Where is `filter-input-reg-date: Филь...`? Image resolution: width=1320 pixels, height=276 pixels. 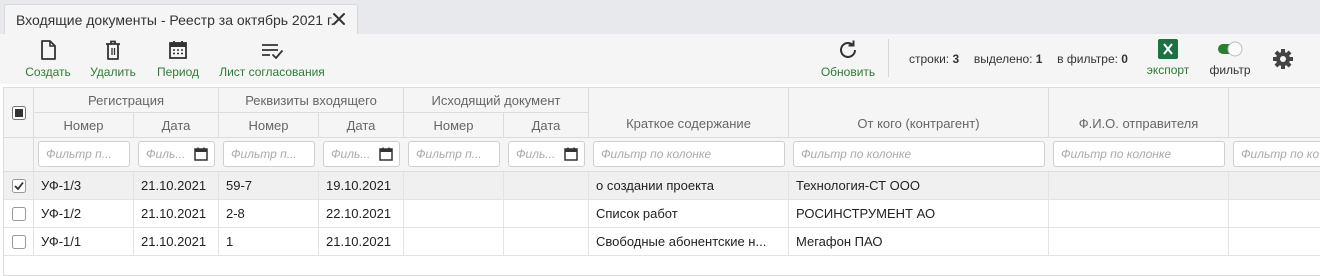 filter-input-reg-date: Филь... is located at coordinates (176, 154).